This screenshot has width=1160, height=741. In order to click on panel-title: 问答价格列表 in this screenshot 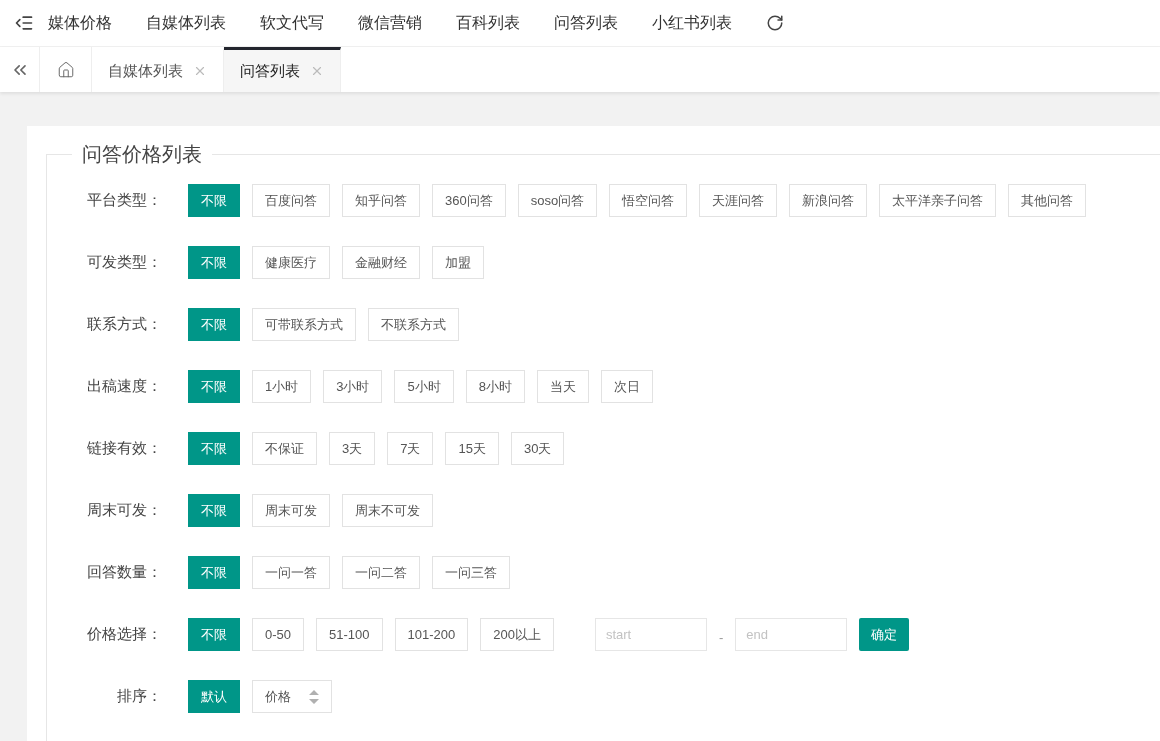, I will do `click(142, 154)`.